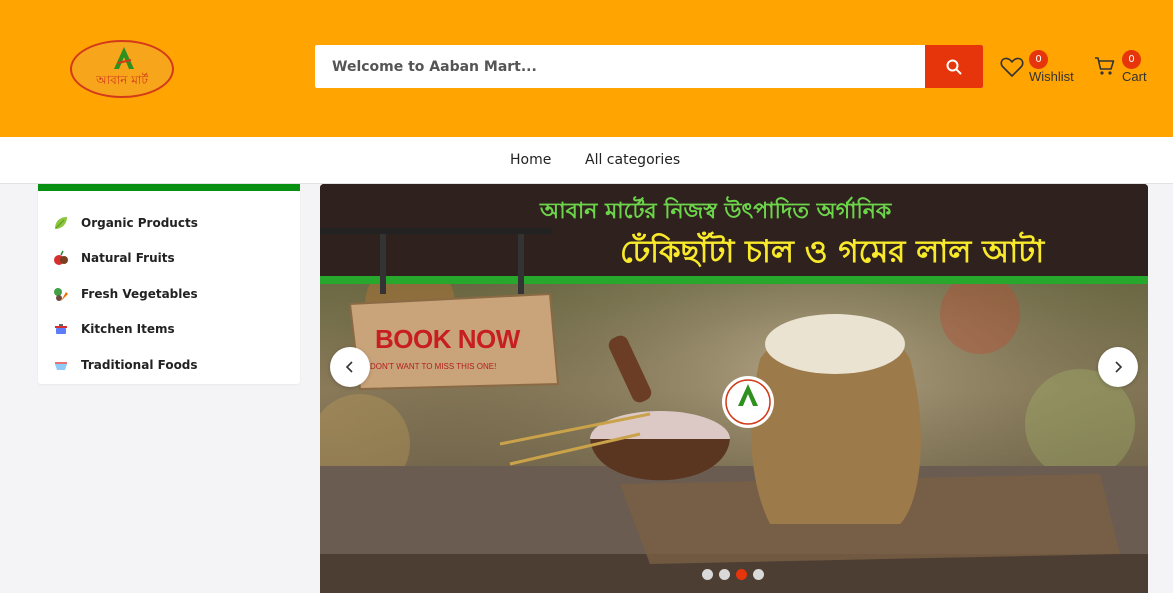  I want to click on cart-icon, so click(1105, 66).